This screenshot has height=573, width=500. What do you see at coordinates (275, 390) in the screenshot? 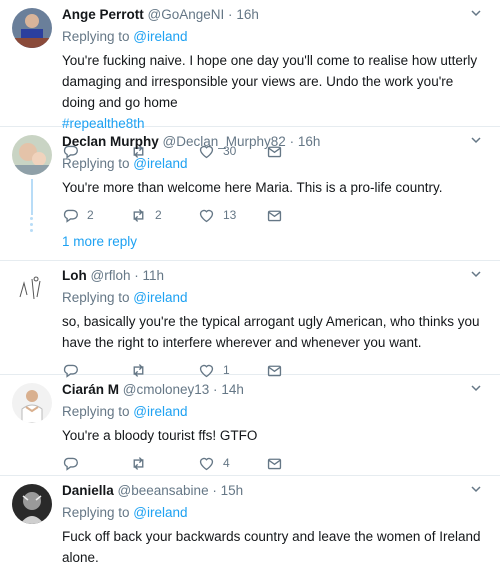
I see `tweet-header: Ciarán M @cmoloney13 · 14h` at bounding box center [275, 390].